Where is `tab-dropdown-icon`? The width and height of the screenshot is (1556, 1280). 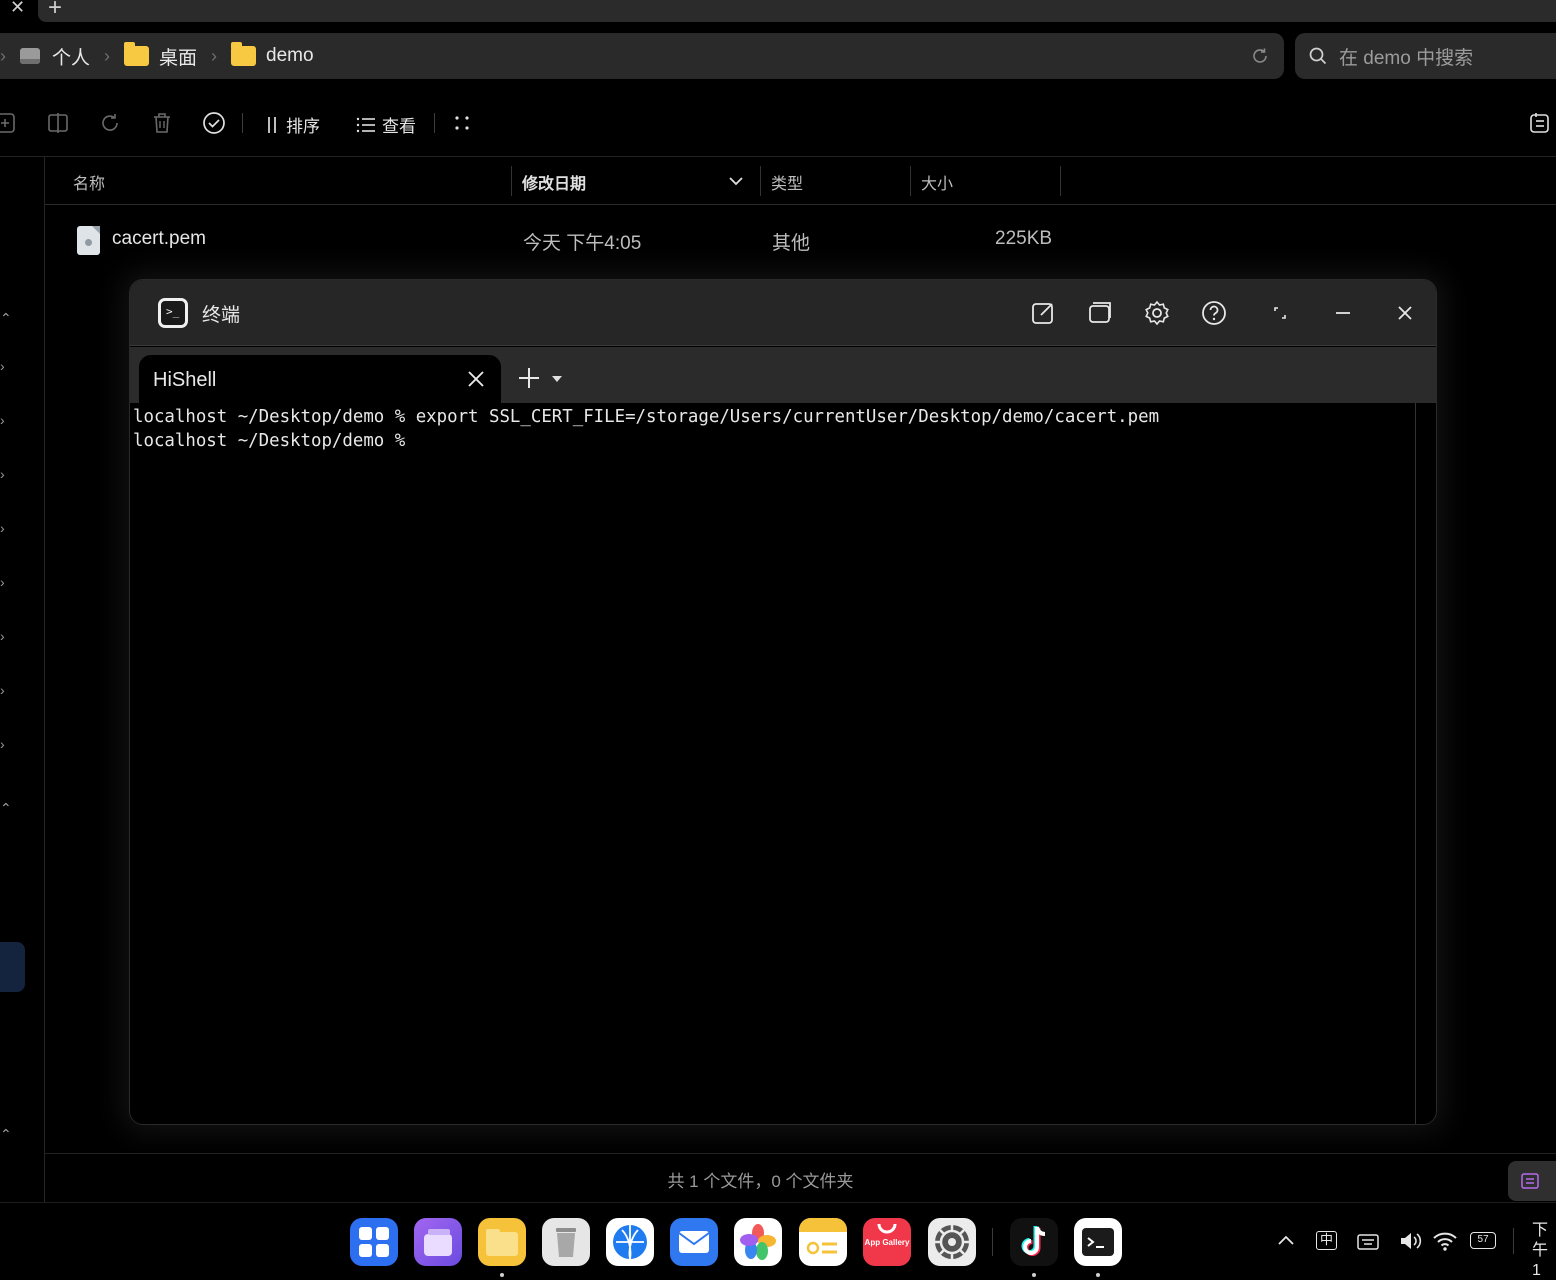 tab-dropdown-icon is located at coordinates (557, 379).